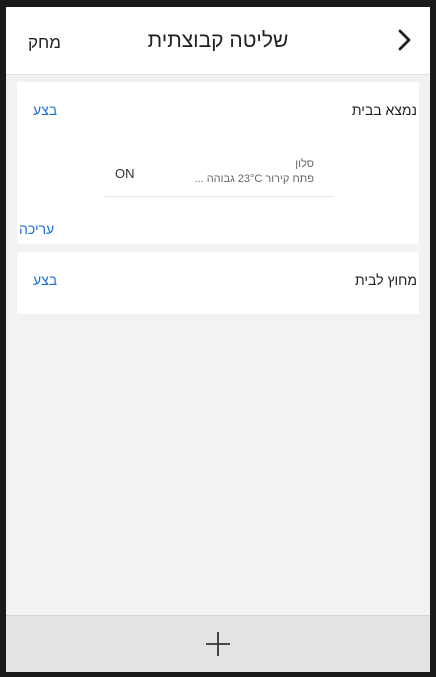  I want to click on group-title: מחוץ לבית, so click(386, 280).